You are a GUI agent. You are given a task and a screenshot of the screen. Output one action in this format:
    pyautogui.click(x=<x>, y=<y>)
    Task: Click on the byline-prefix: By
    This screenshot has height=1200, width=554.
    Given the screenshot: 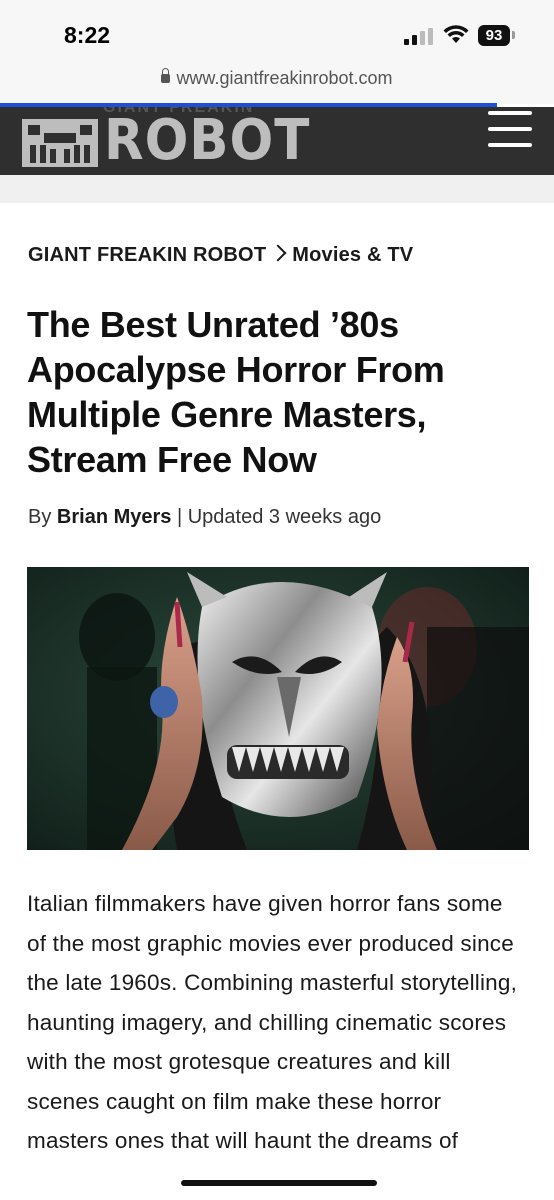 What is the action you would take?
    pyautogui.click(x=40, y=517)
    